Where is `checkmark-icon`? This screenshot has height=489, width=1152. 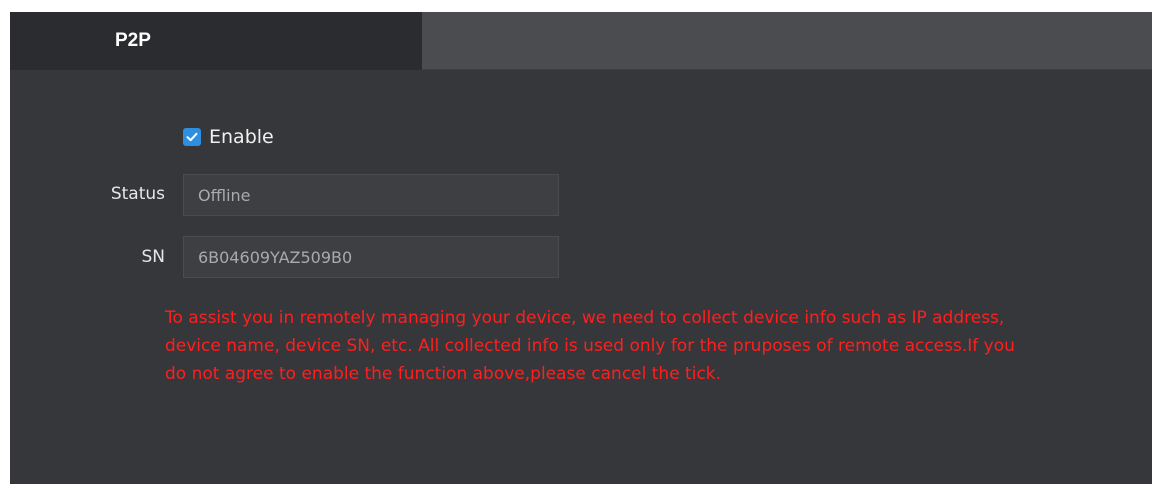 checkmark-icon is located at coordinates (192, 137).